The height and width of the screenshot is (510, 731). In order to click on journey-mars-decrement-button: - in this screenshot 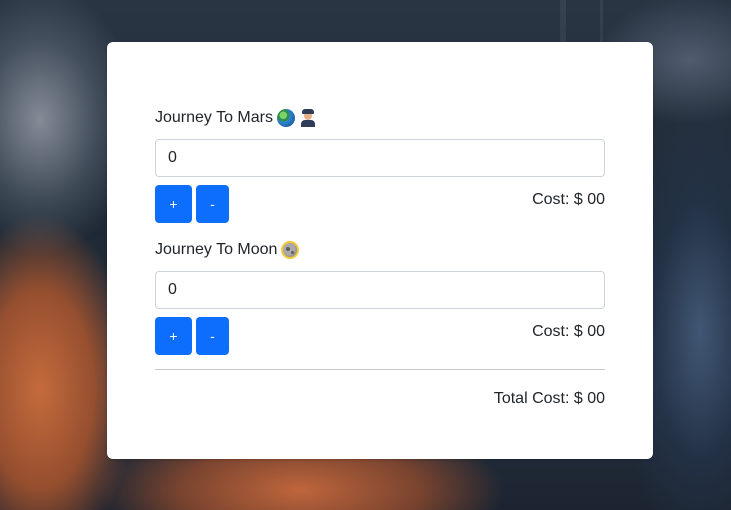, I will do `click(212, 204)`.